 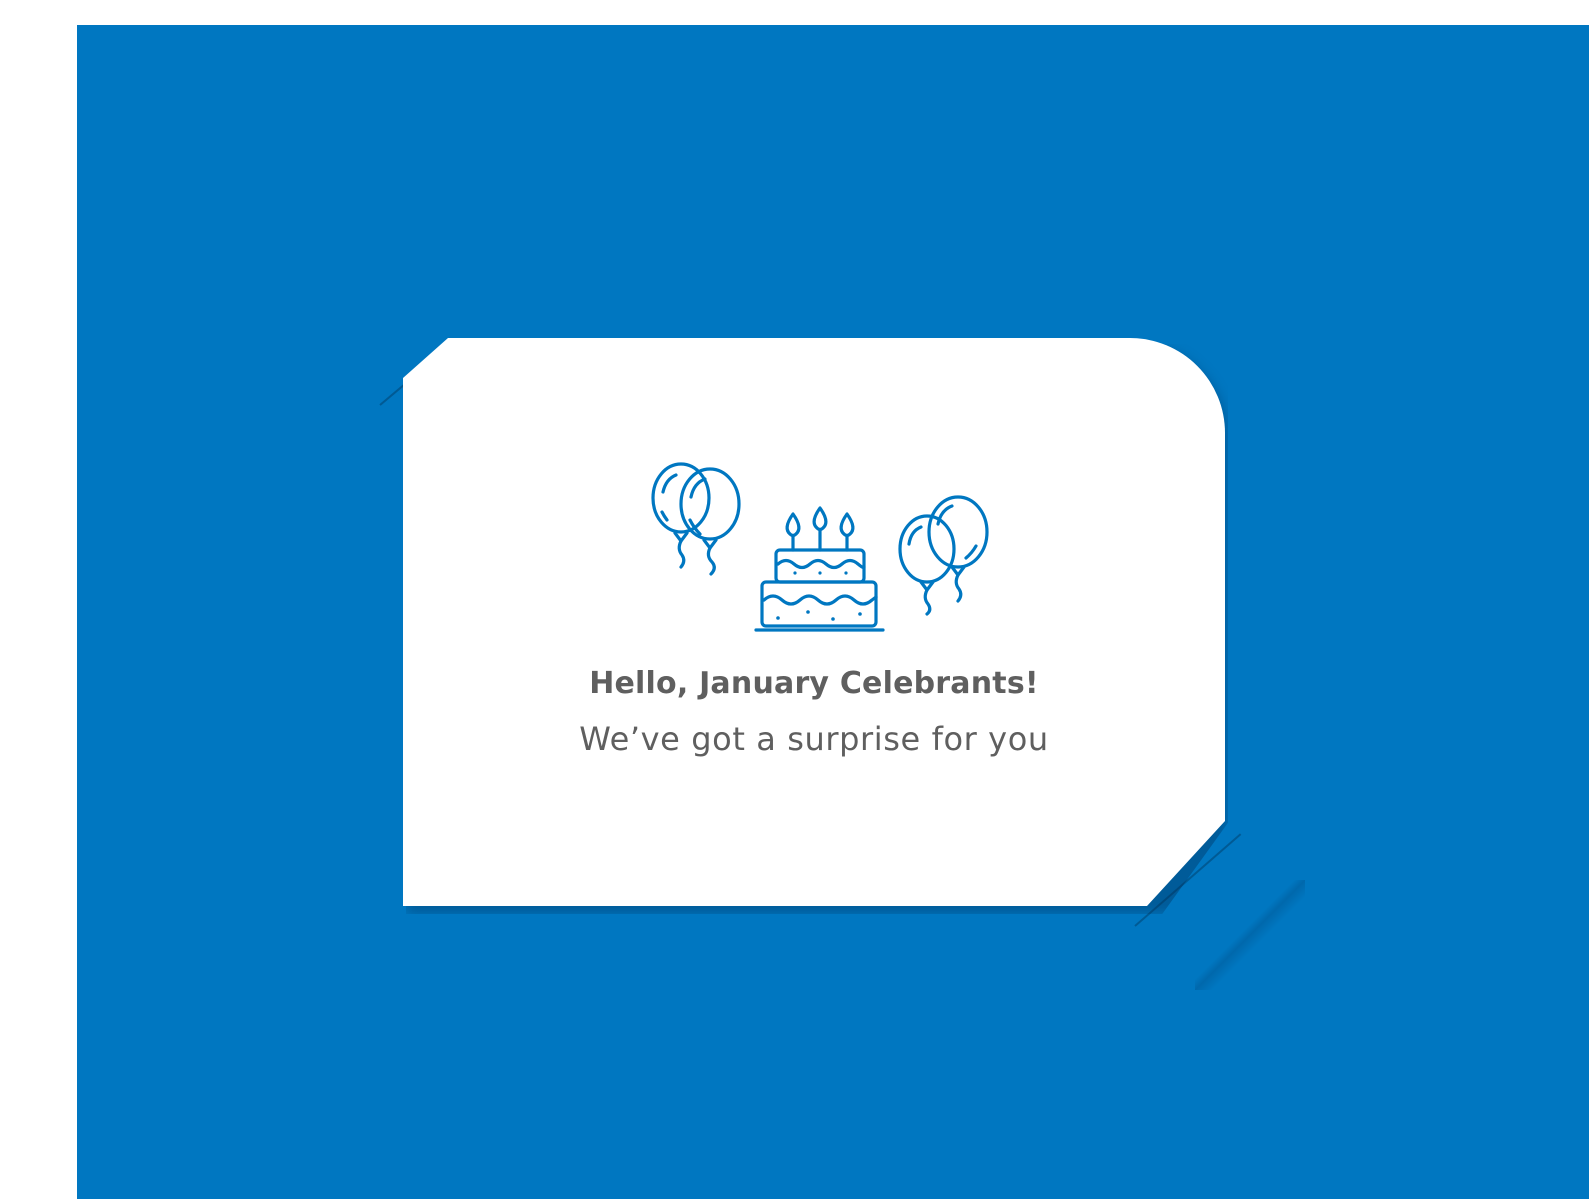 What do you see at coordinates (819, 569) in the screenshot?
I see `birthday-cake-icon` at bounding box center [819, 569].